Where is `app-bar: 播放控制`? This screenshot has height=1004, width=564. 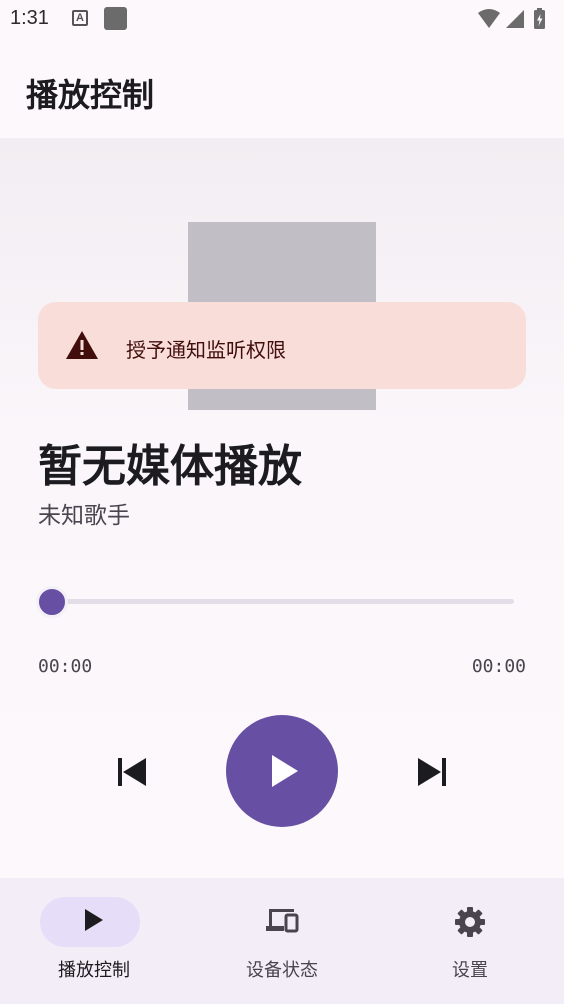
app-bar: 播放控制 is located at coordinates (282, 88).